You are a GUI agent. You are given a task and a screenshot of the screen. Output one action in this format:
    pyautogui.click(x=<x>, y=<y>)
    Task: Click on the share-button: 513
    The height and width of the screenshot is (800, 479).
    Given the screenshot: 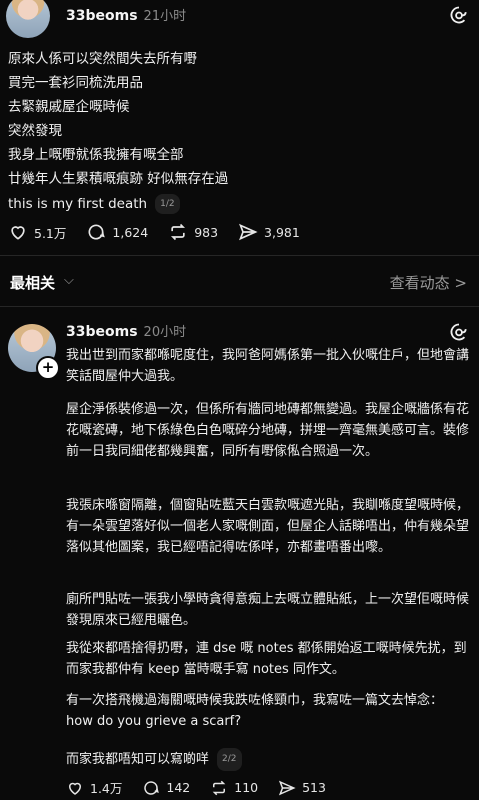 What is the action you would take?
    pyautogui.click(x=302, y=788)
    